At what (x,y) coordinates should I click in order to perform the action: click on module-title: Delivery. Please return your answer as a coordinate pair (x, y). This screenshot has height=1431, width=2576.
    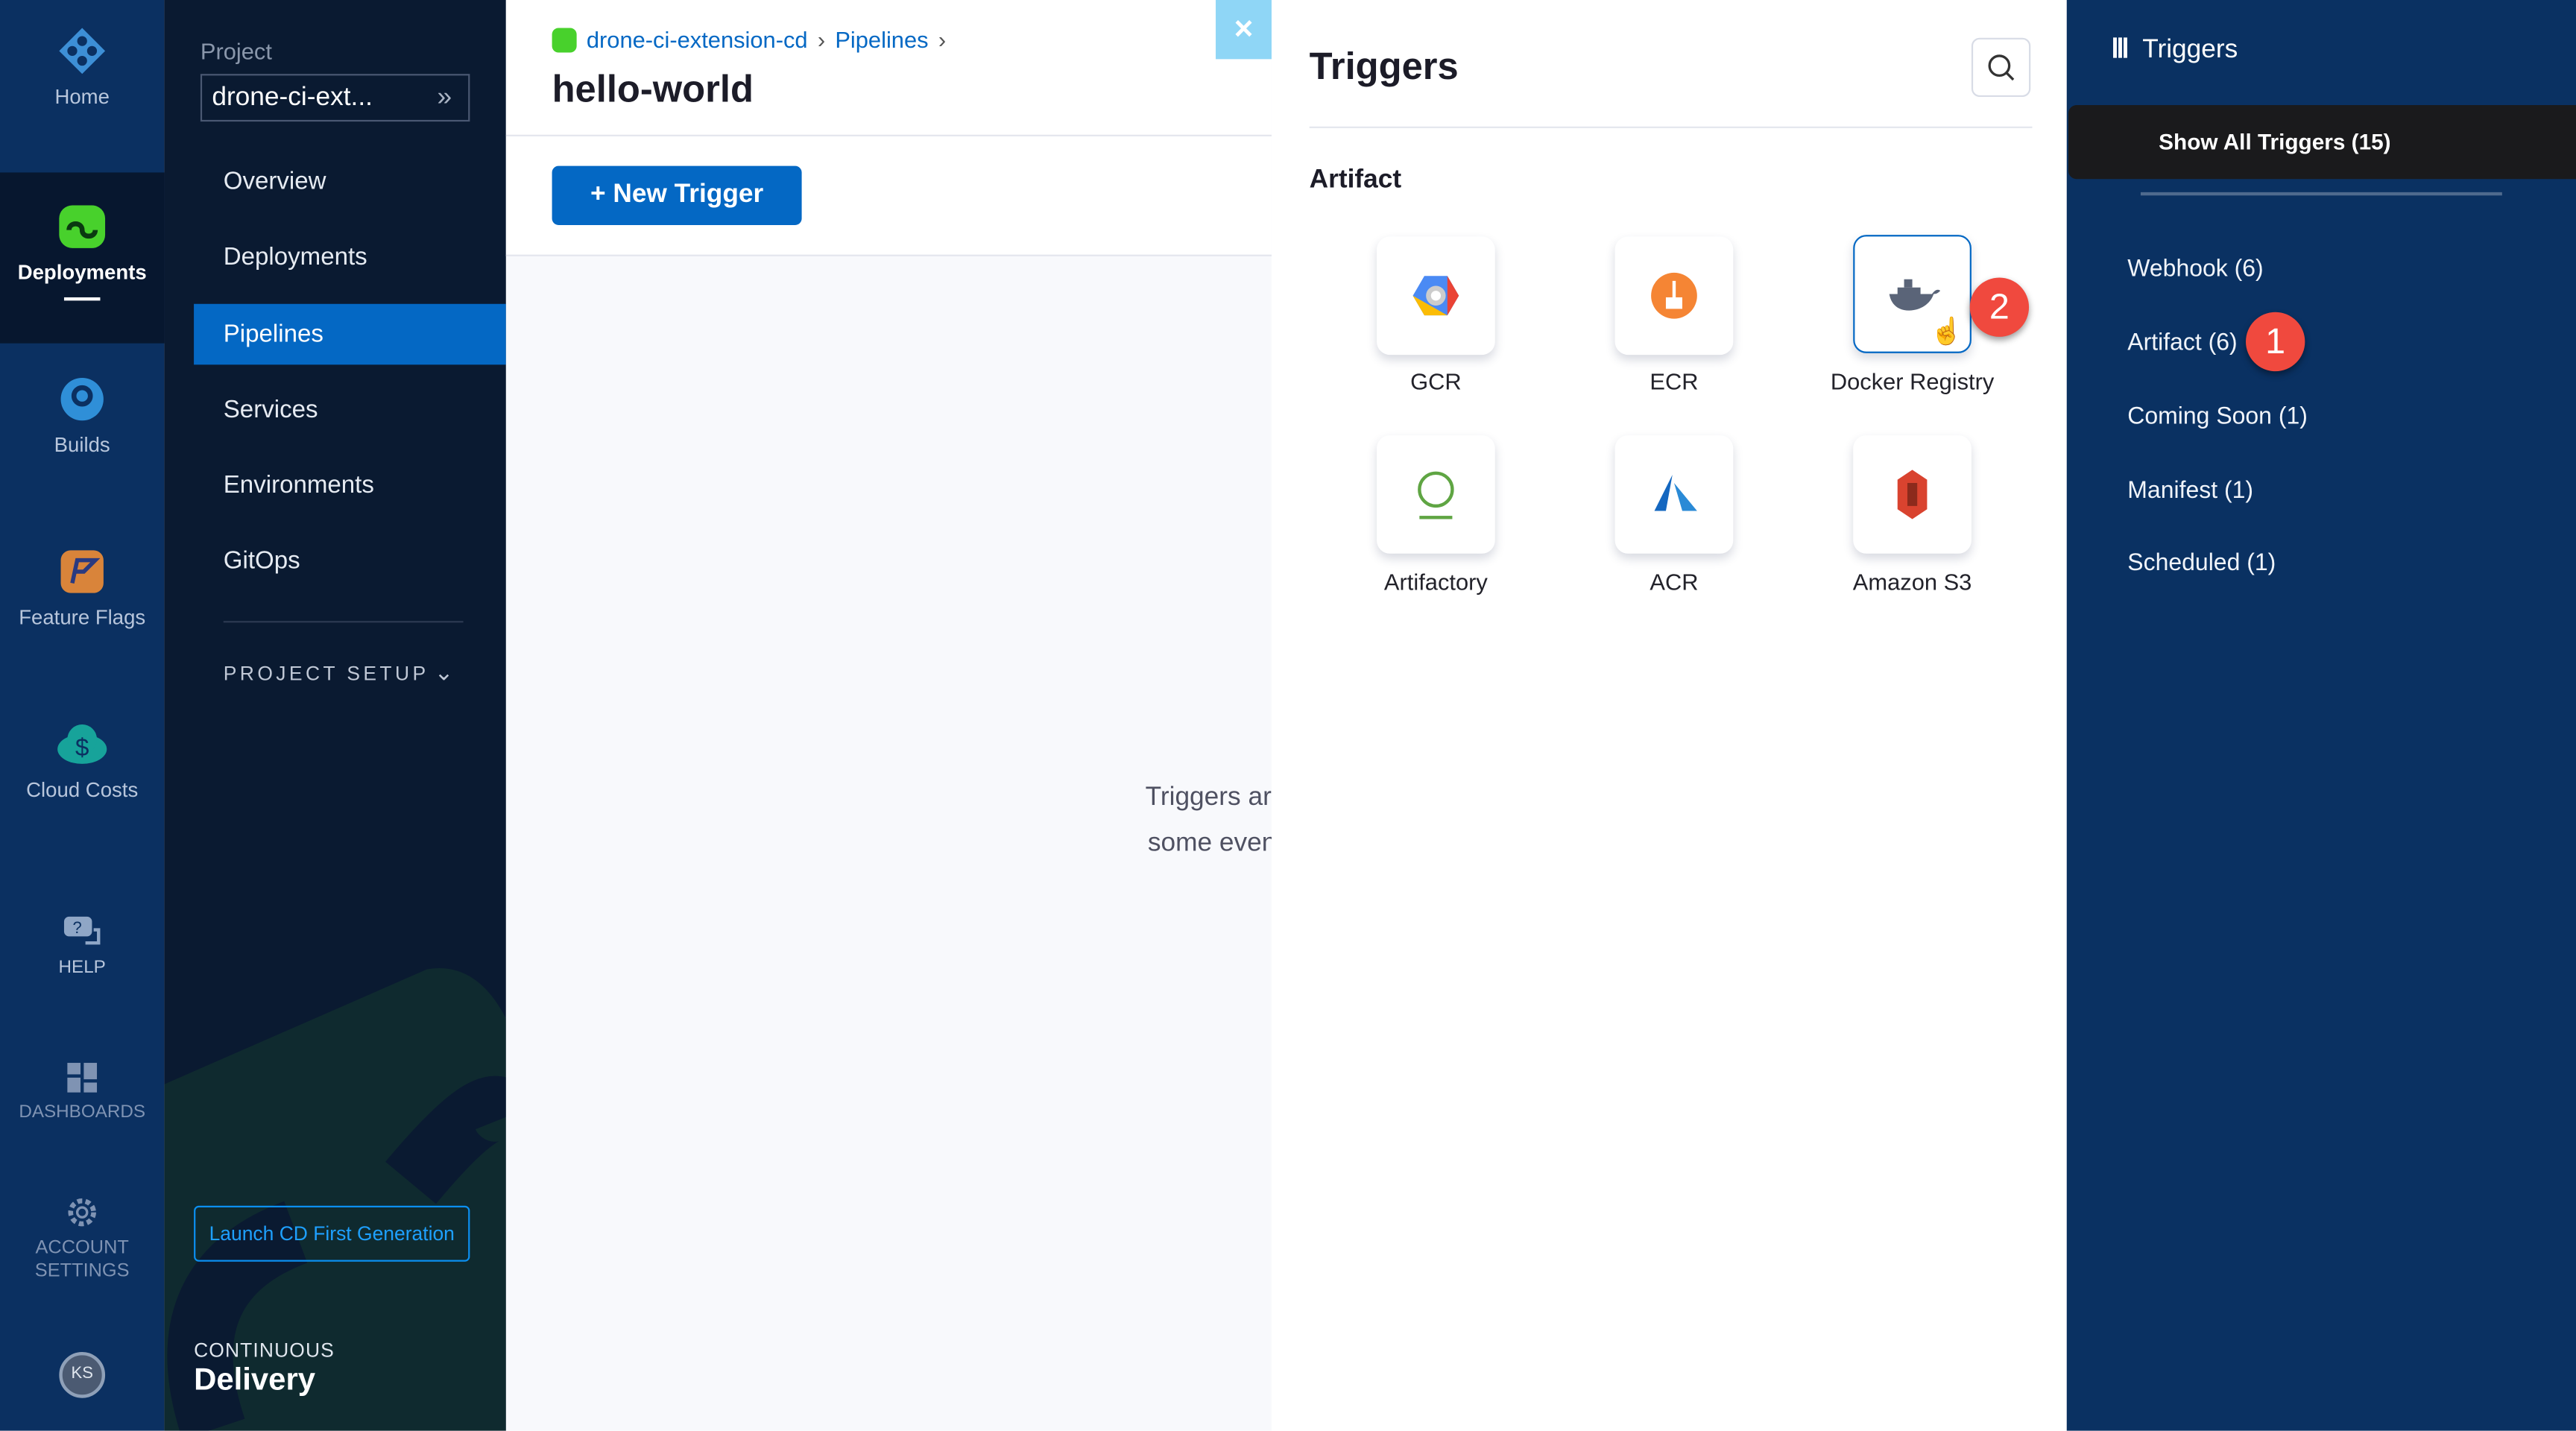
    Looking at the image, I should click on (255, 1381).